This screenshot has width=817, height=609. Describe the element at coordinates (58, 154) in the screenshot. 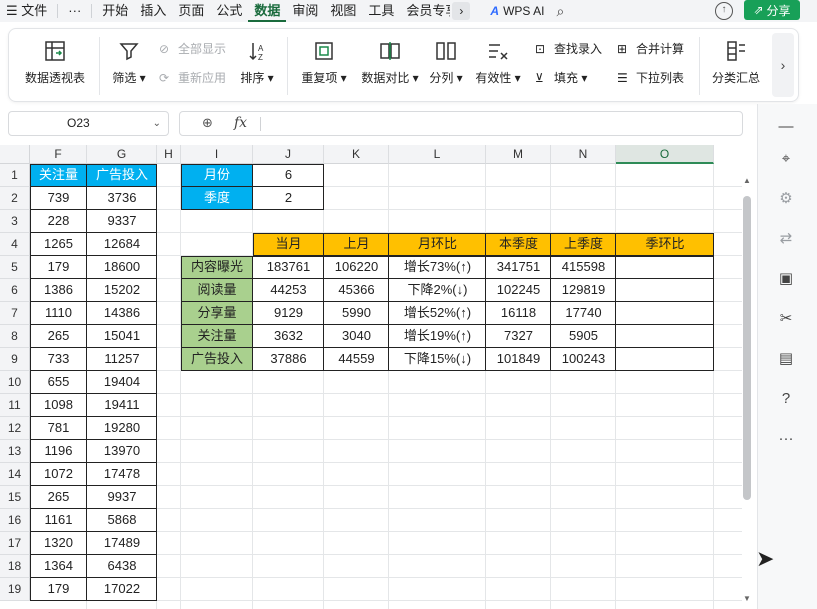

I see `column-header-f: F` at that location.